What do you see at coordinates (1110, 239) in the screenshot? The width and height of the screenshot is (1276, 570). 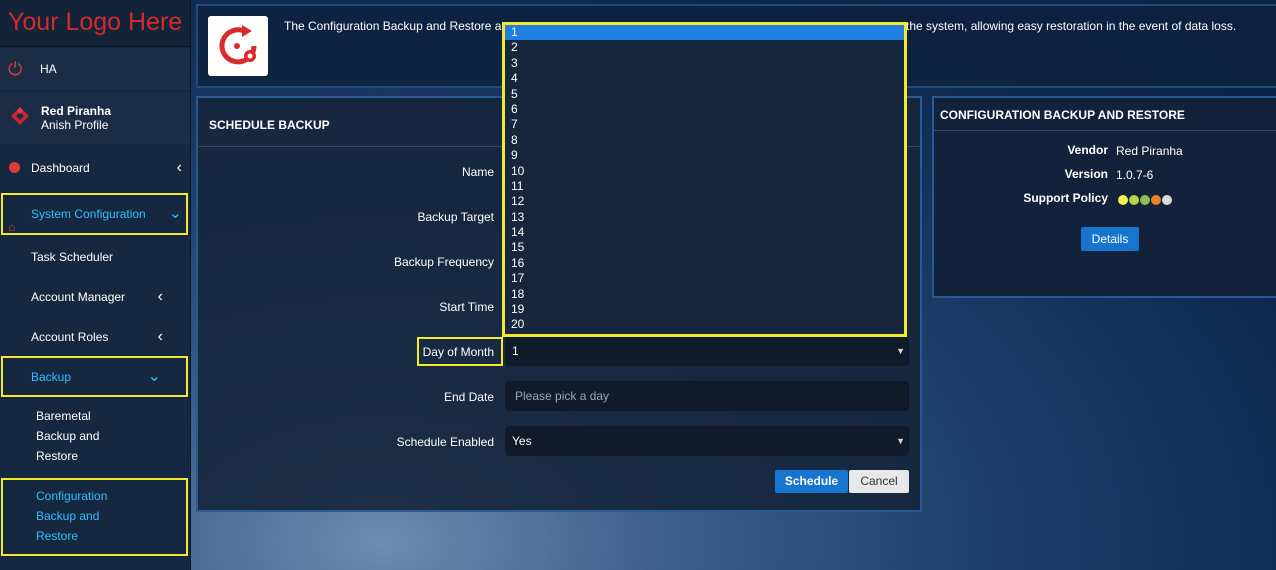 I see `details-button: Details` at bounding box center [1110, 239].